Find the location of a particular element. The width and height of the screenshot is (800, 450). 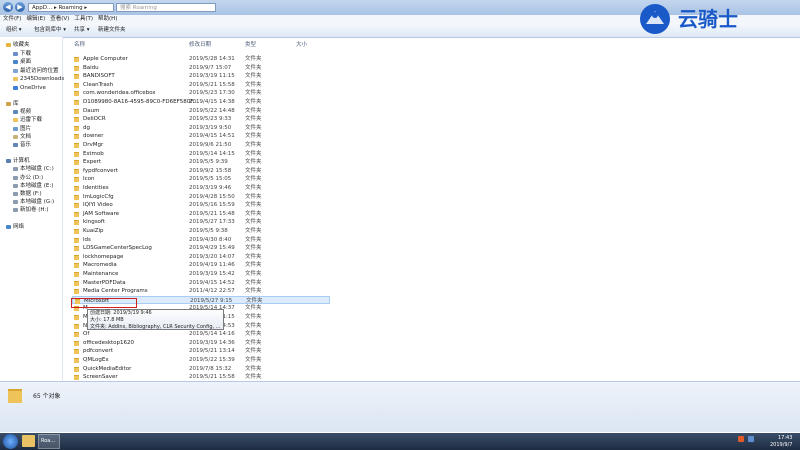

sidebar-item: 视频 is located at coordinates (22, 112).